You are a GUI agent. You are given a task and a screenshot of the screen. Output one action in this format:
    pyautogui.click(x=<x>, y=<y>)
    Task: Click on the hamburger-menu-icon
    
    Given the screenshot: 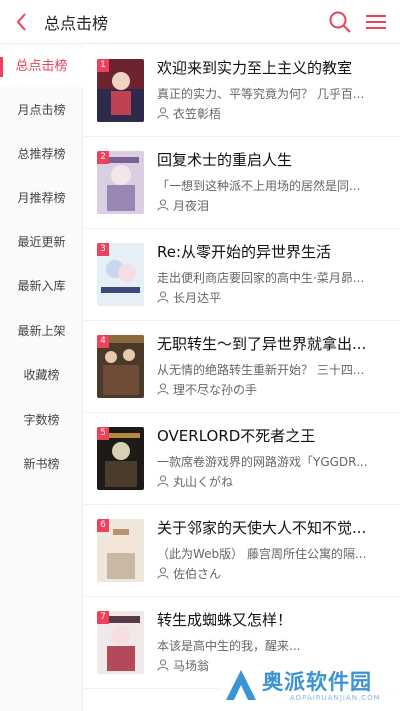 What is the action you would take?
    pyautogui.click(x=376, y=22)
    